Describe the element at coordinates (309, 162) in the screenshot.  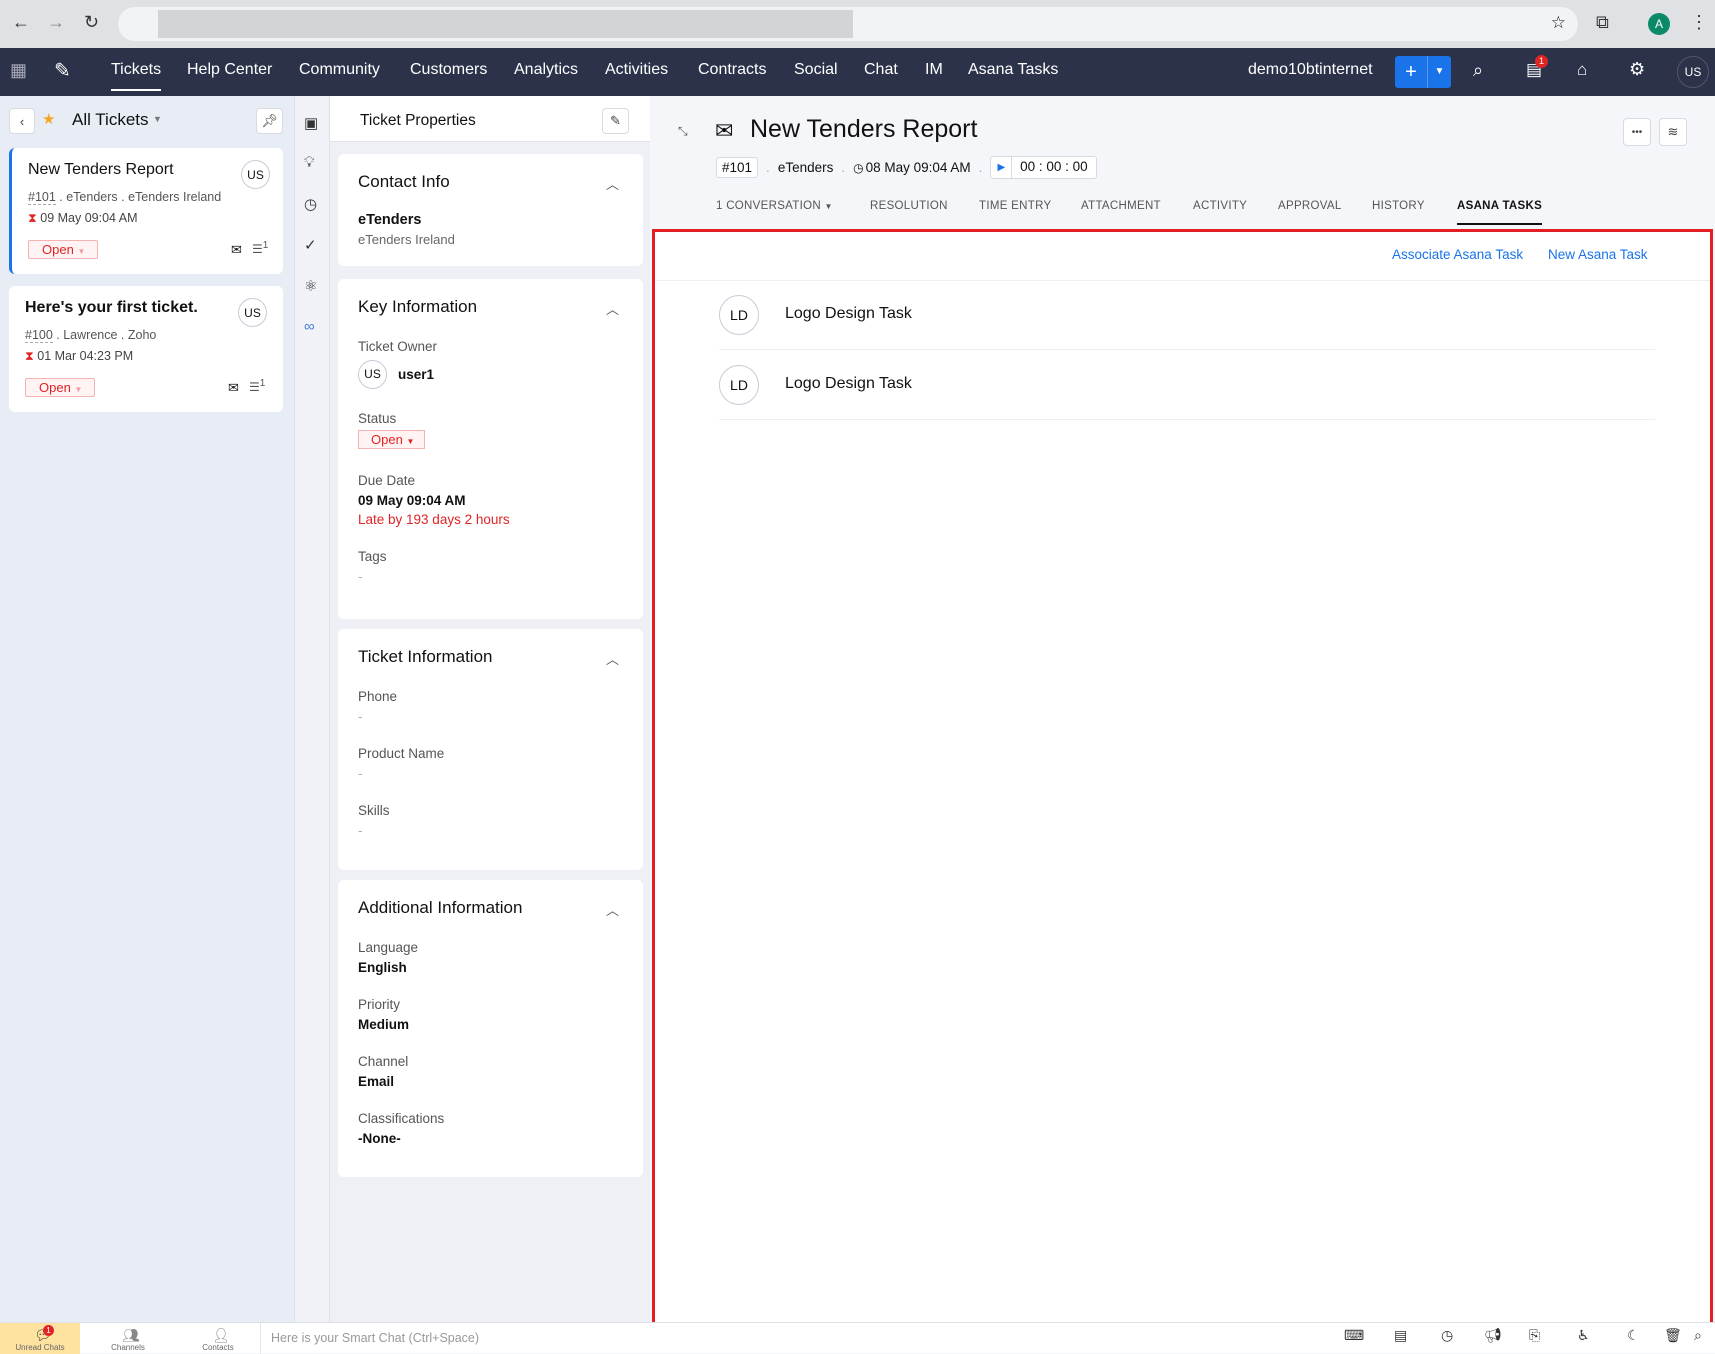
I see `idea-bulb-icon: 💡︎` at that location.